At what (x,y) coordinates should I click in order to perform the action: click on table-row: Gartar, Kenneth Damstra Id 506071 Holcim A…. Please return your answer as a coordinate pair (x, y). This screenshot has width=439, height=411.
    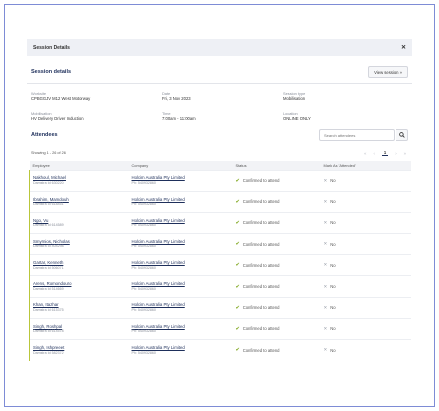
    Looking at the image, I should click on (220, 265).